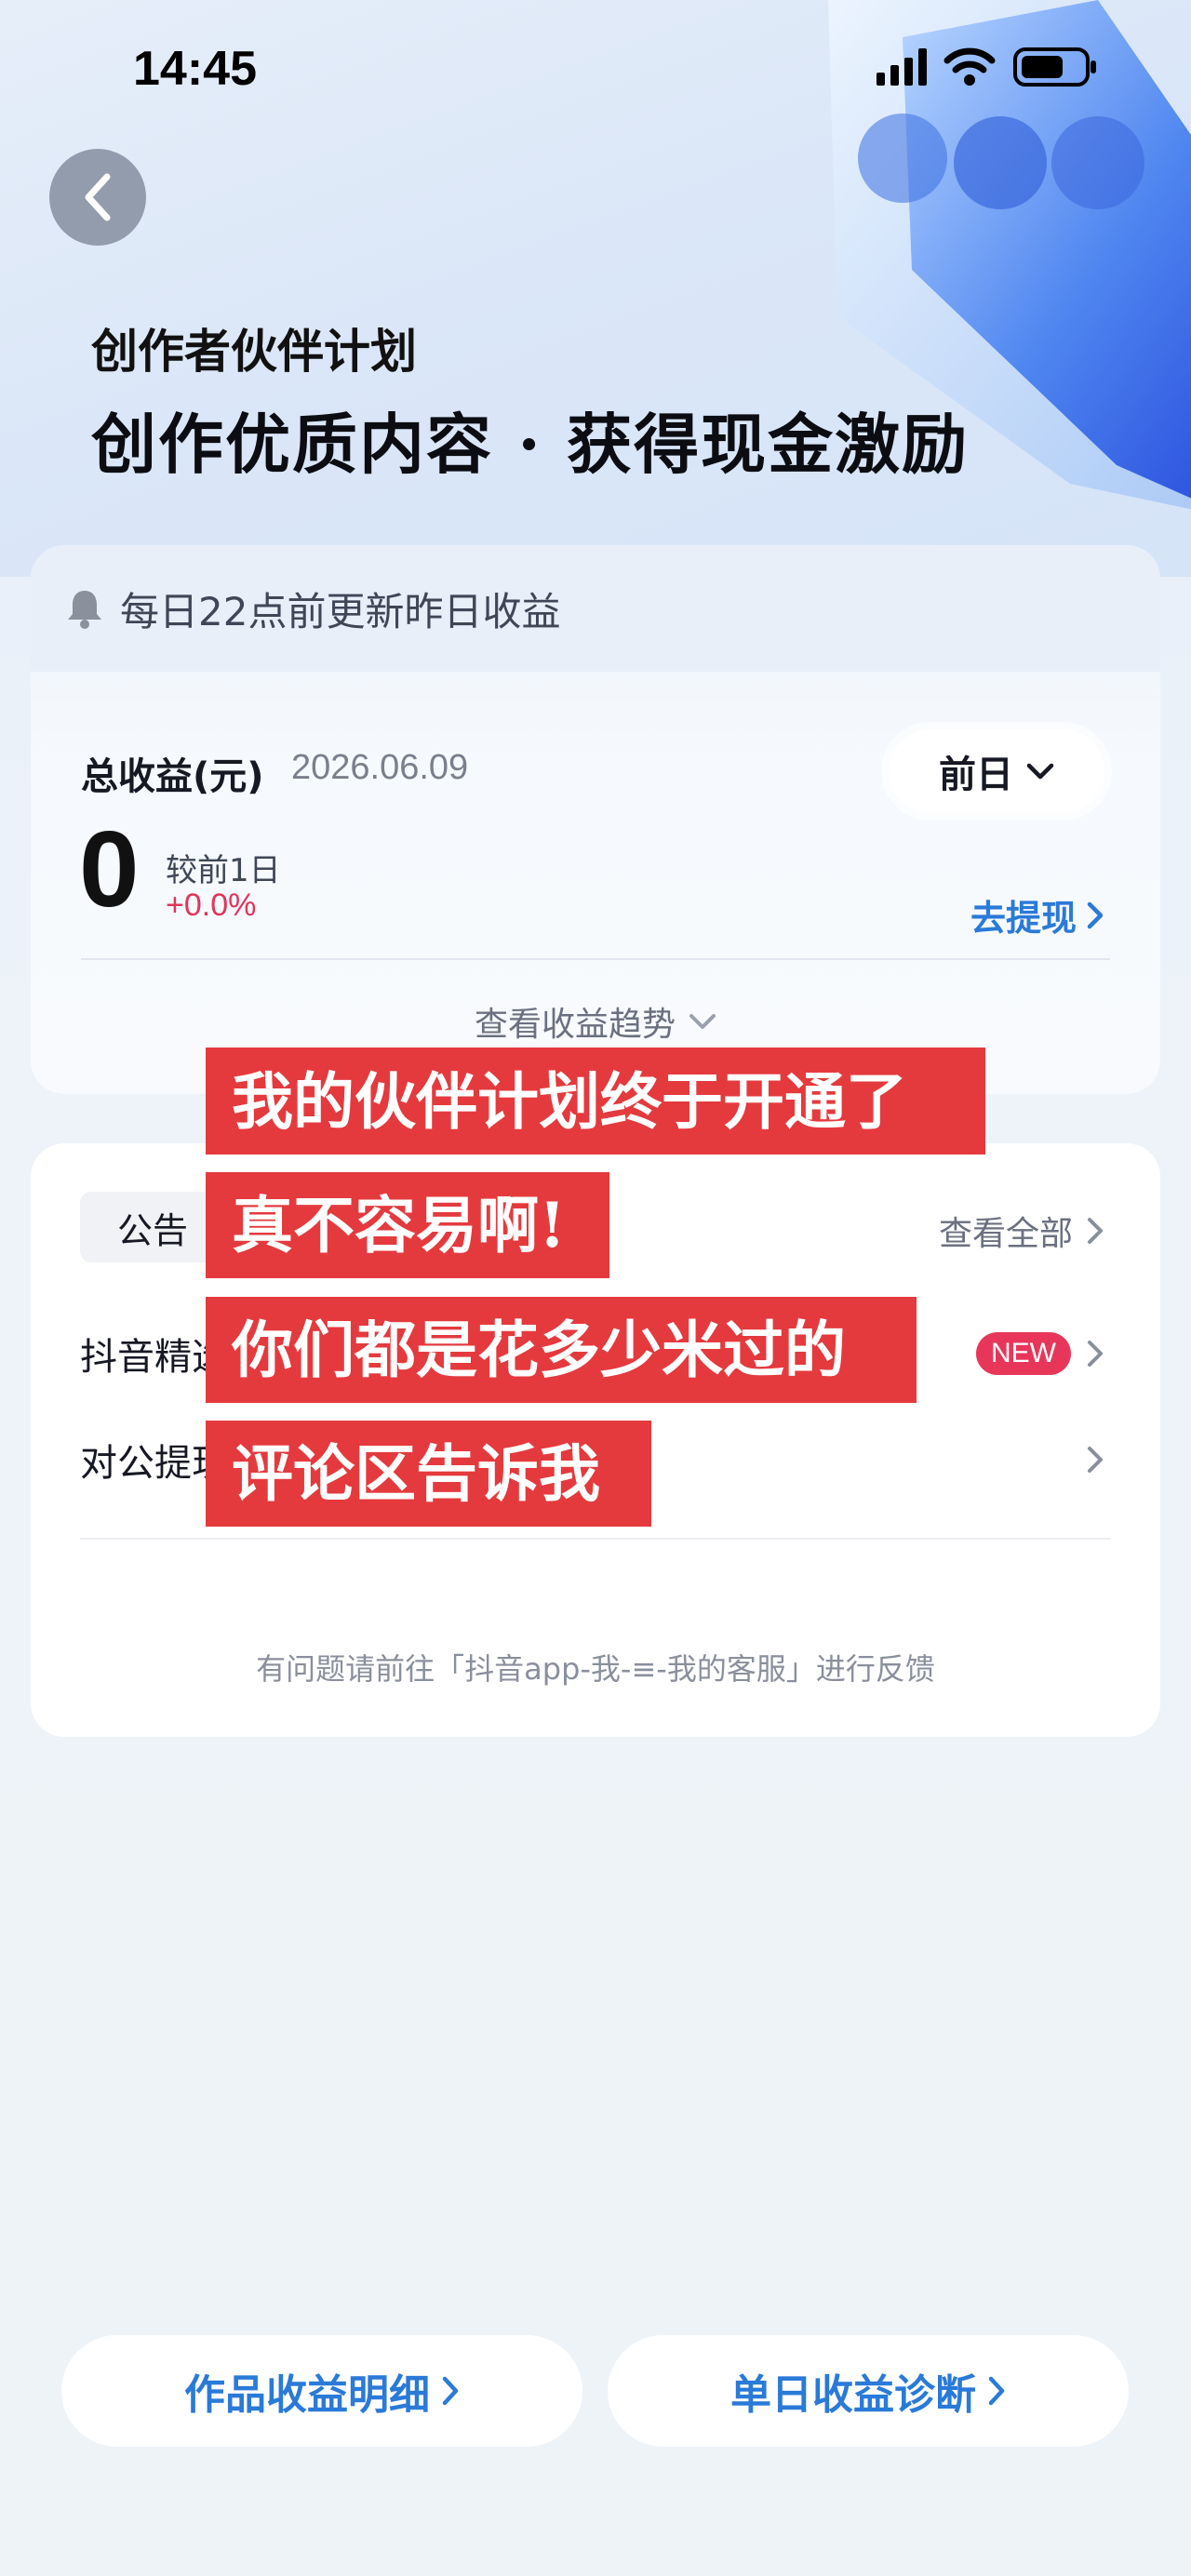  What do you see at coordinates (399, 1225) in the screenshot?
I see `caption-text: 真不容易啊!` at bounding box center [399, 1225].